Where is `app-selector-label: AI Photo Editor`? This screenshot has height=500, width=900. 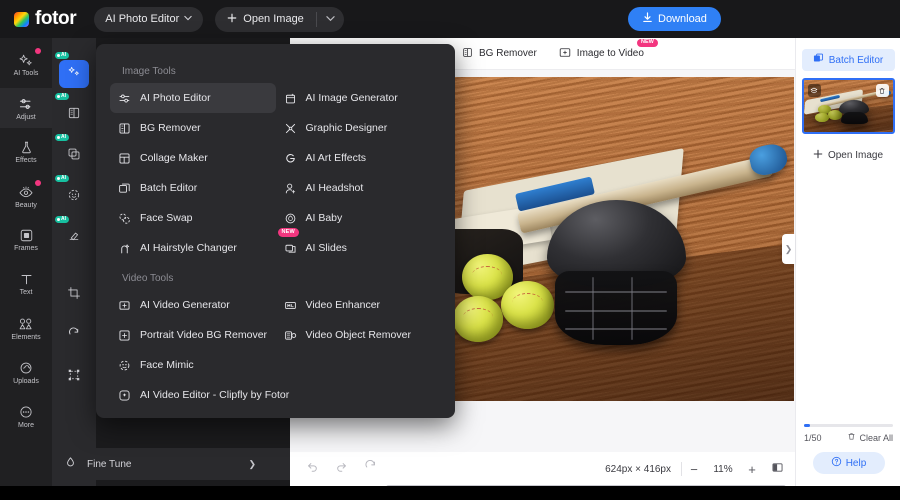 app-selector-label: AI Photo Editor is located at coordinates (142, 19).